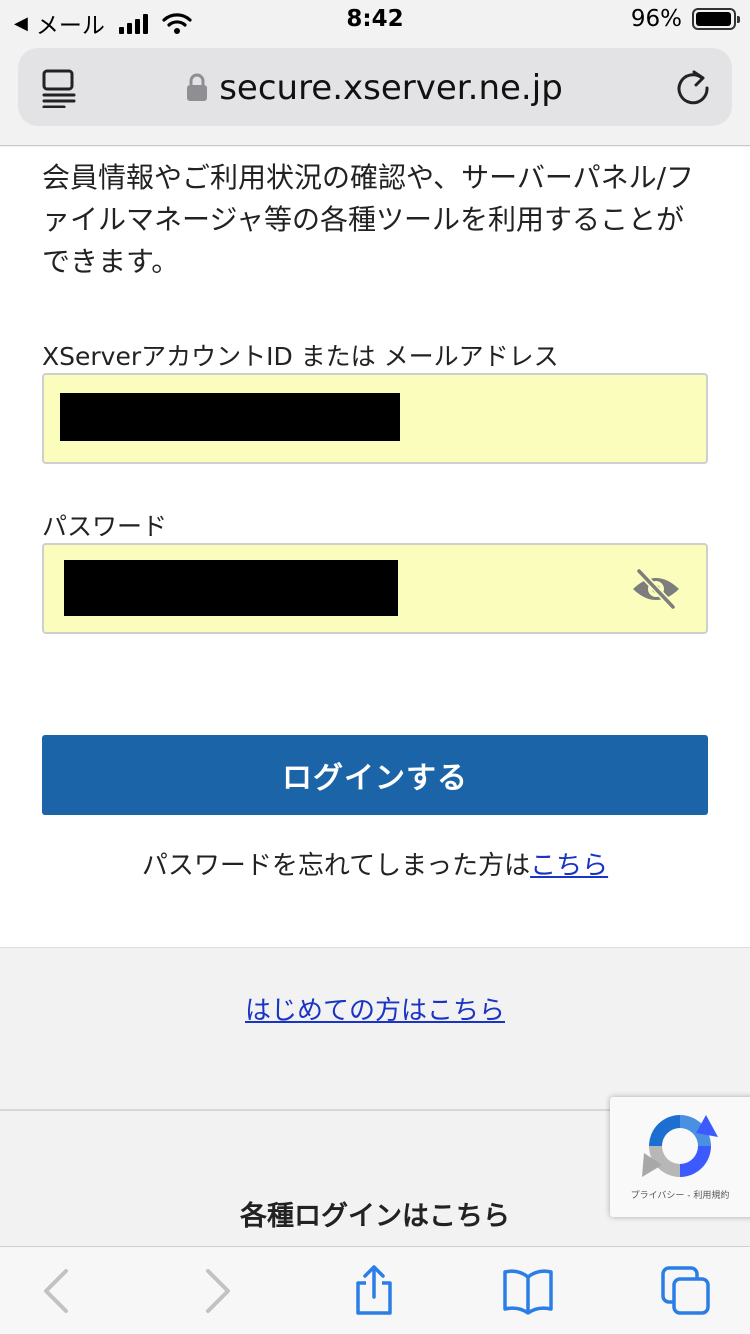 The height and width of the screenshot is (1334, 750). What do you see at coordinates (197, 87) in the screenshot?
I see `lock-icon` at bounding box center [197, 87].